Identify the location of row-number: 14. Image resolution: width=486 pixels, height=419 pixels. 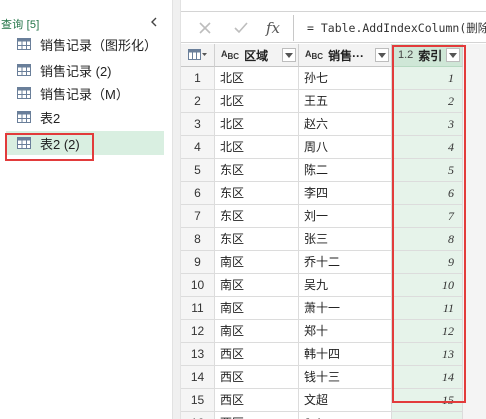
(198, 377).